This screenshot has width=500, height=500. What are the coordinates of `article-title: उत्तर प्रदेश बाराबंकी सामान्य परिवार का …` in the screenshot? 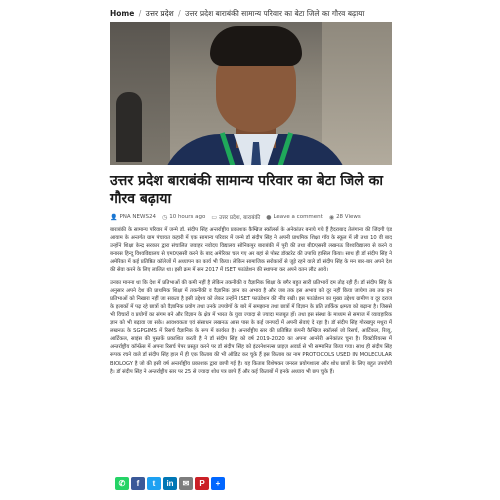 It's located at (247, 190).